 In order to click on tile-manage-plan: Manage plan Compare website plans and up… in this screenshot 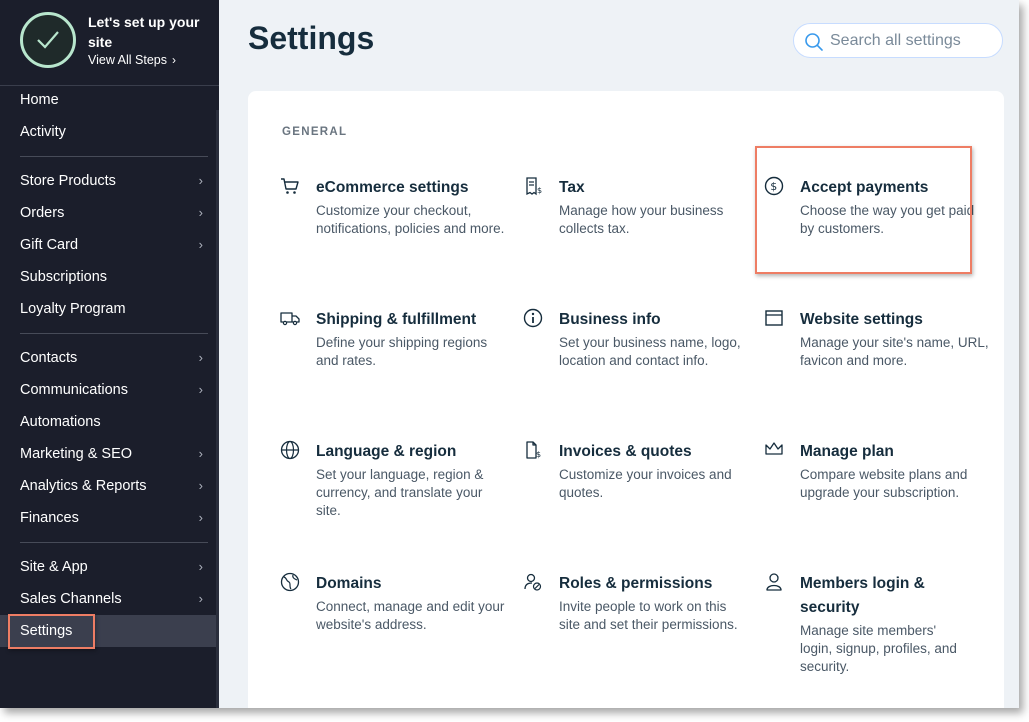, I will do `click(877, 471)`.